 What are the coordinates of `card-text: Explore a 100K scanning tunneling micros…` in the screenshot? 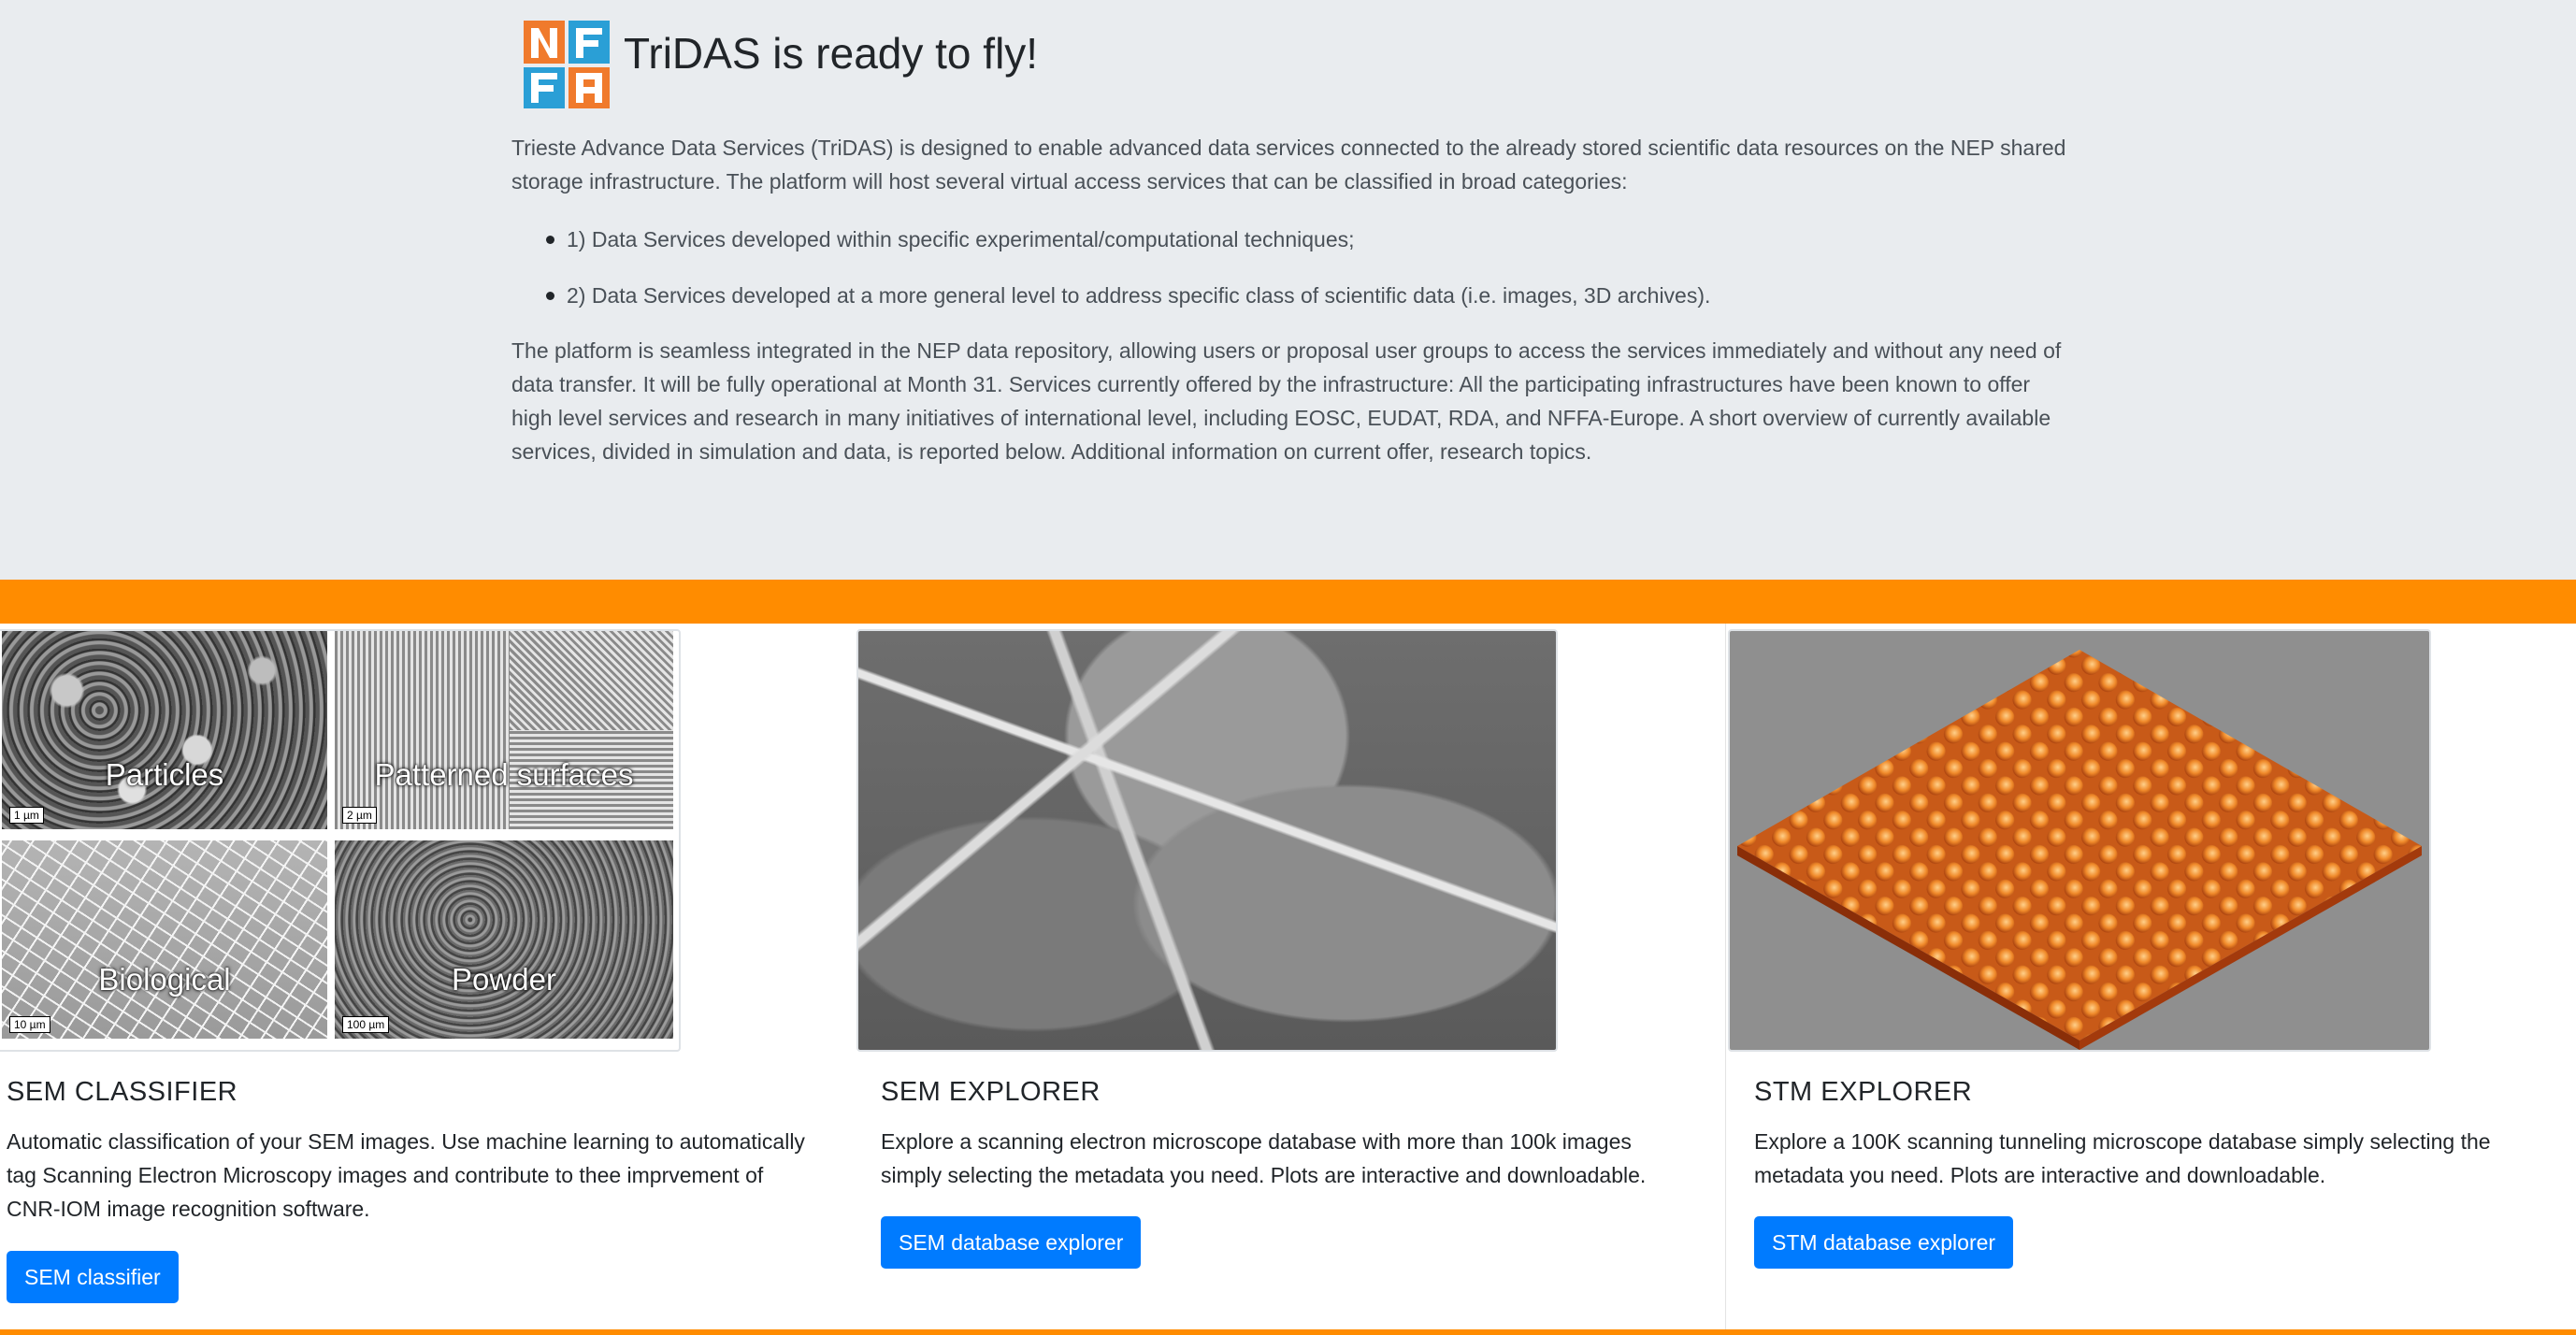 It's located at (2122, 1158).